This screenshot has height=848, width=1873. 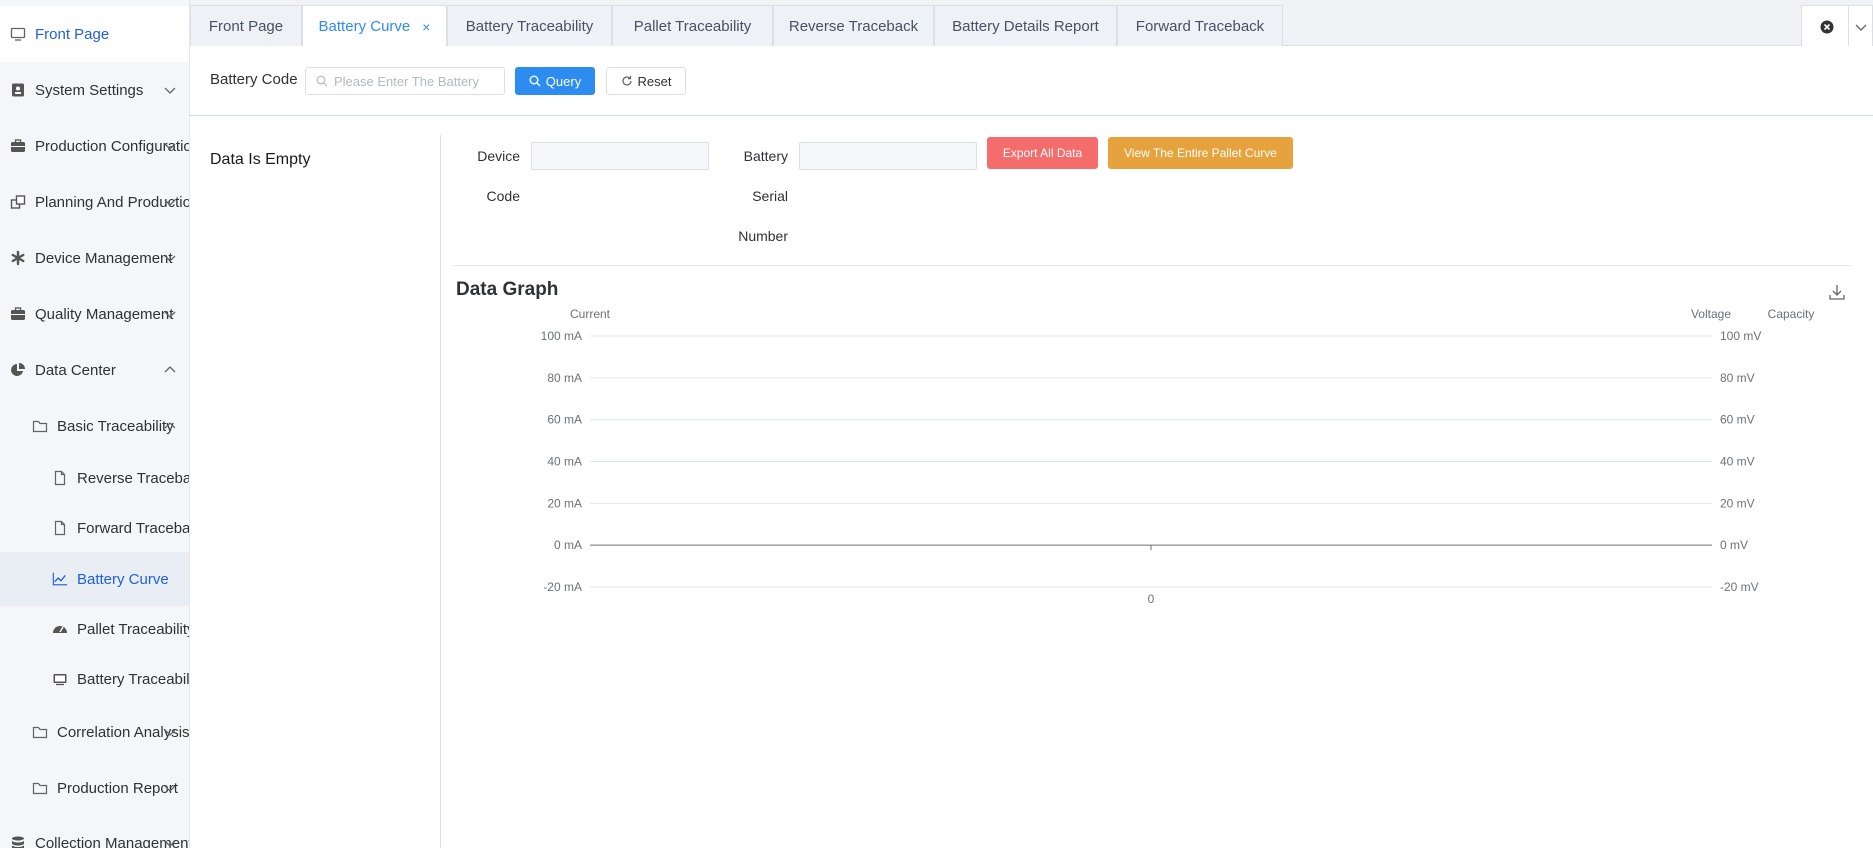 I want to click on user-card-icon, so click(x=18, y=90).